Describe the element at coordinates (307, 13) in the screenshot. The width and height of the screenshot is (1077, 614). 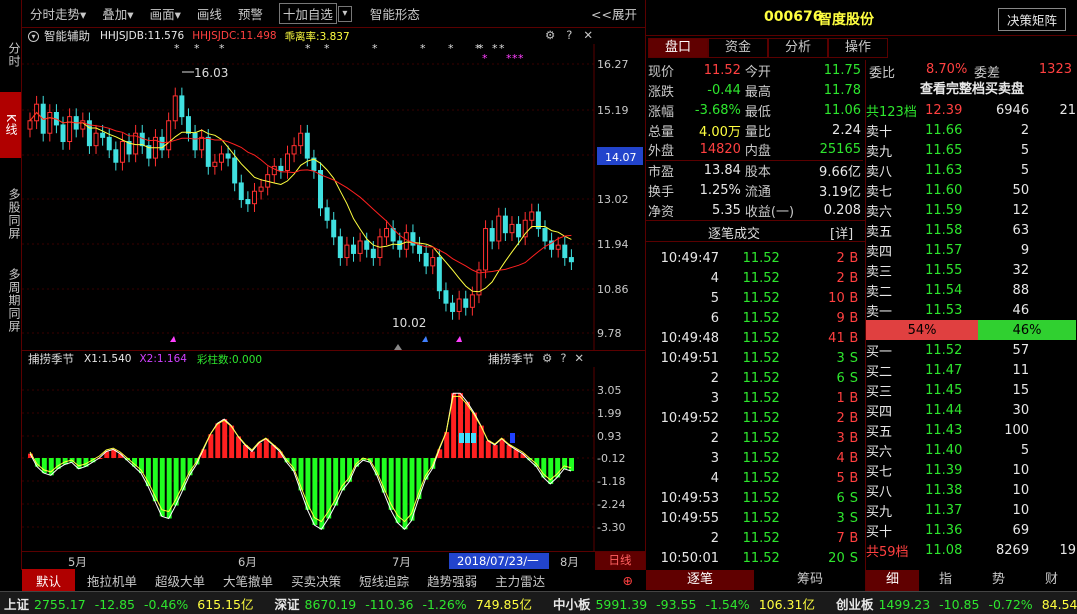
I see `add-watchlist-button: 十加自选` at that location.